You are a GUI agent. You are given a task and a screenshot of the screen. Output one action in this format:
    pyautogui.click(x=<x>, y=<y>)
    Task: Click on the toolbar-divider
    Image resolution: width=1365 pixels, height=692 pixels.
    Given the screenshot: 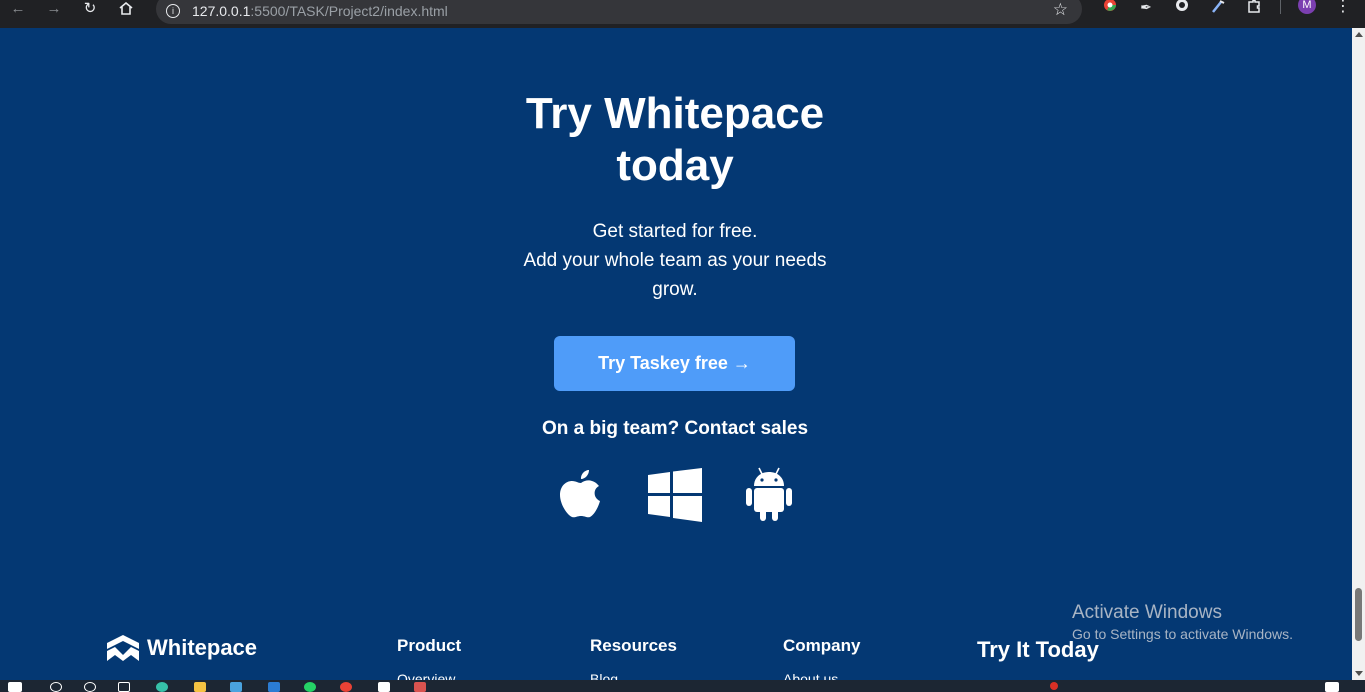 What is the action you would take?
    pyautogui.click(x=1280, y=7)
    